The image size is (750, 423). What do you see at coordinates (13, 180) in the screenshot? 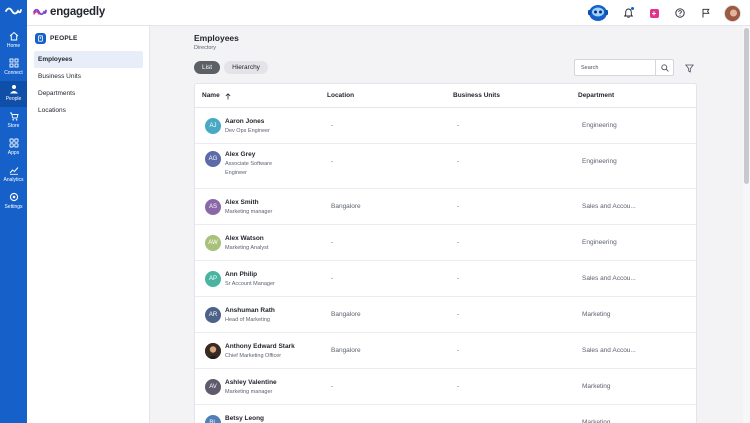
I see `rail-item-label: Analytics` at bounding box center [13, 180].